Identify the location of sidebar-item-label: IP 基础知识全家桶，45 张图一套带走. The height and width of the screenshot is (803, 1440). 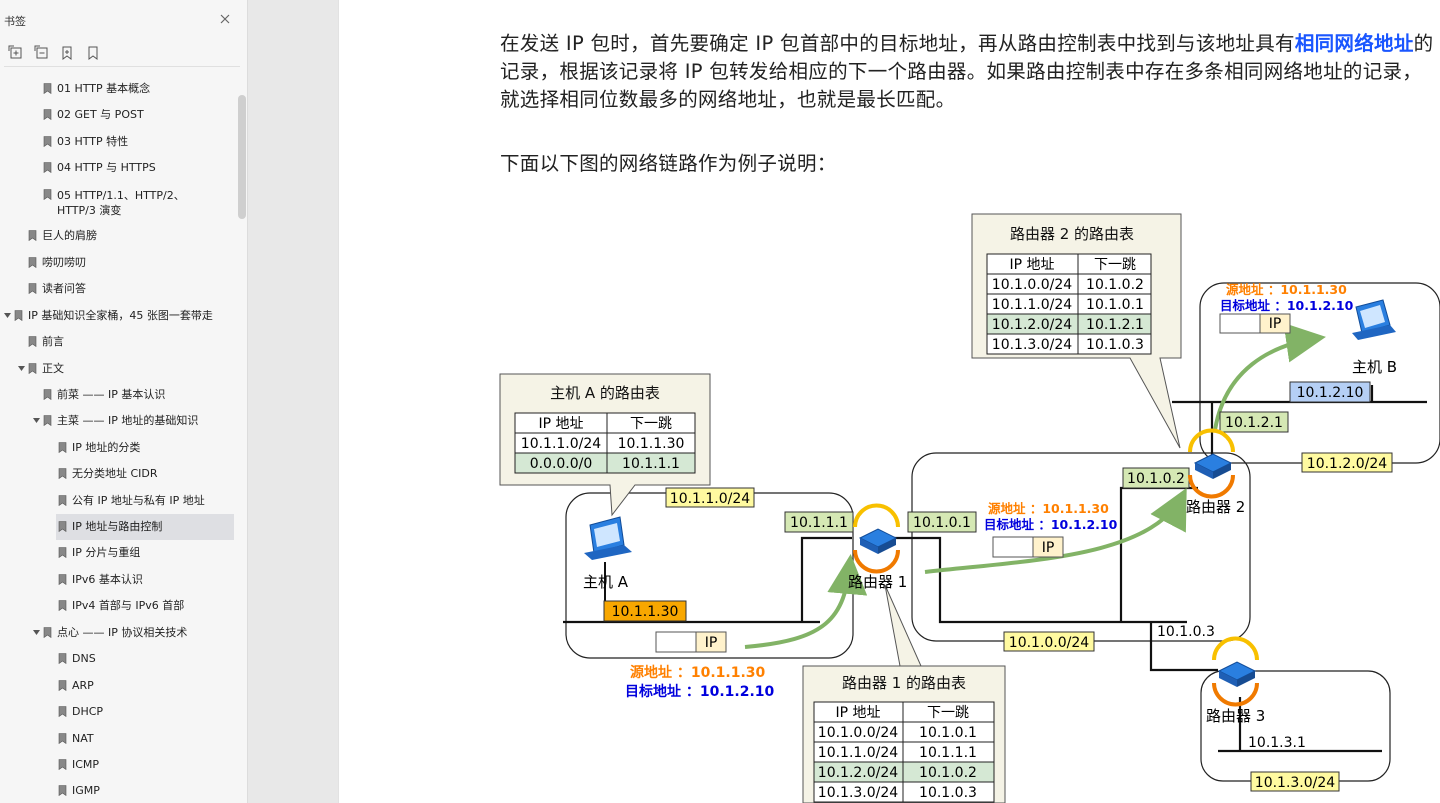
(120, 315).